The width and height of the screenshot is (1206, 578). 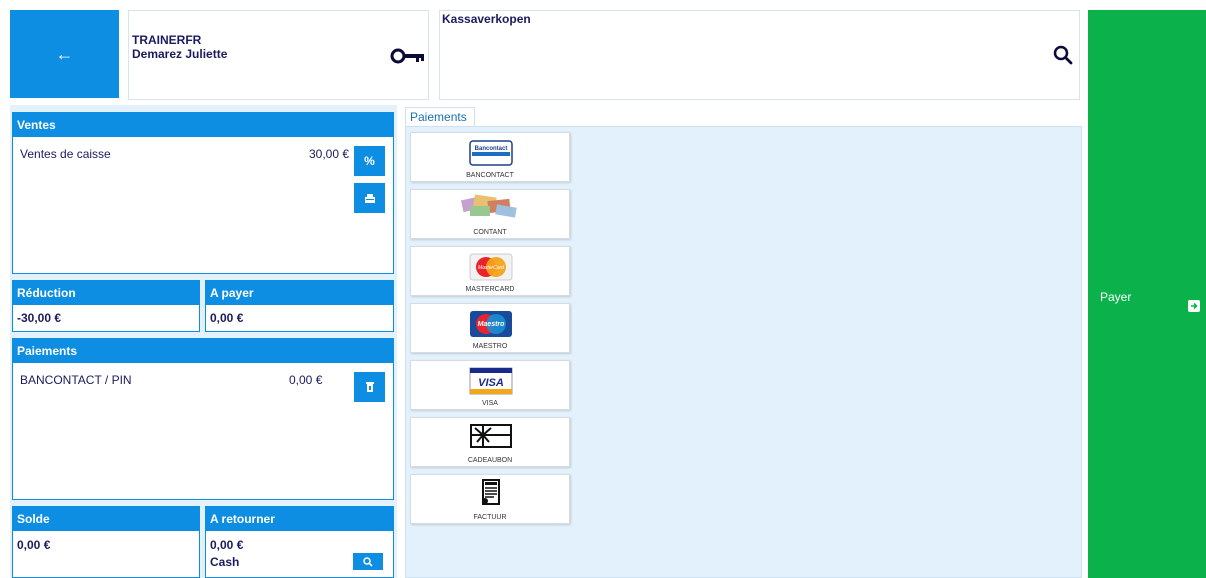 I want to click on cash-register-icon, so click(x=369, y=198).